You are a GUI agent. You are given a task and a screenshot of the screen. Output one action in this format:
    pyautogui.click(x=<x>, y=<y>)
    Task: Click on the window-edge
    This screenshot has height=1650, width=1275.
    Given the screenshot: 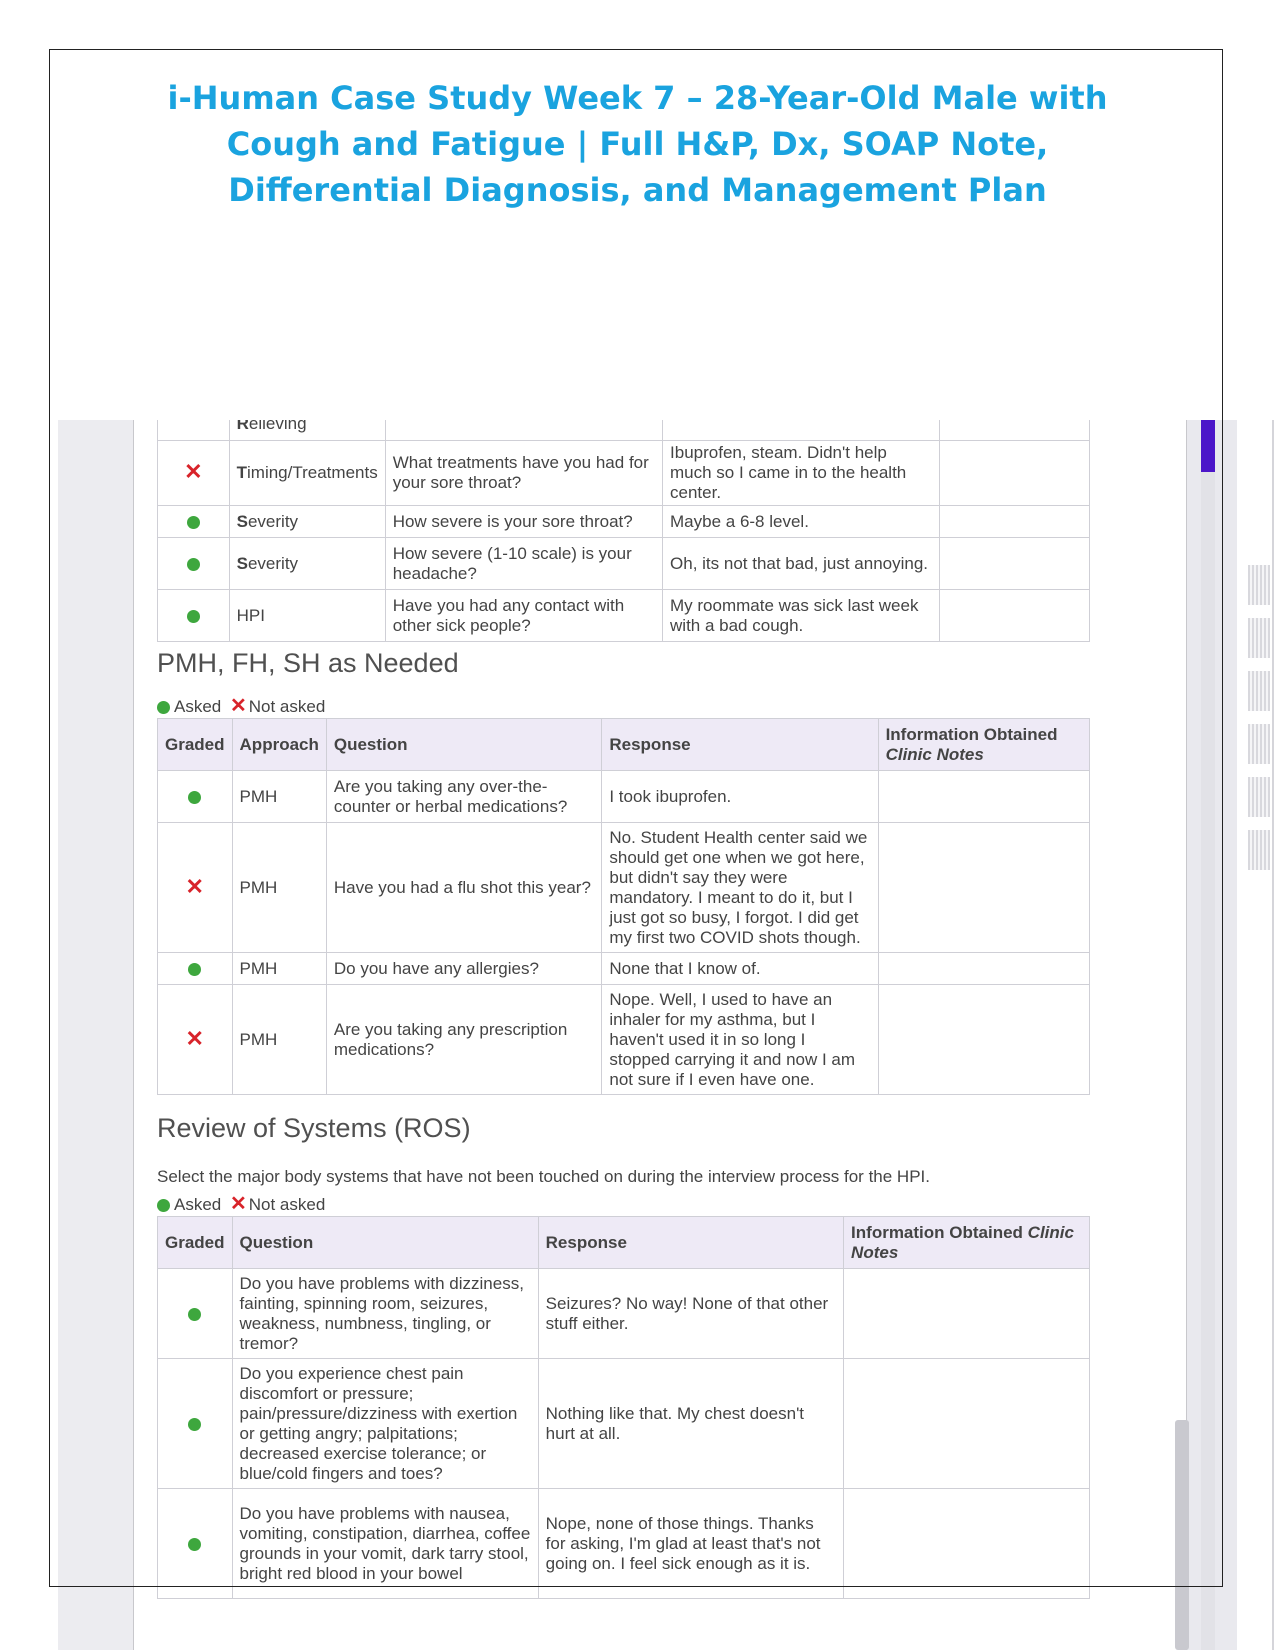 What is the action you would take?
    pyautogui.click(x=1273, y=1035)
    